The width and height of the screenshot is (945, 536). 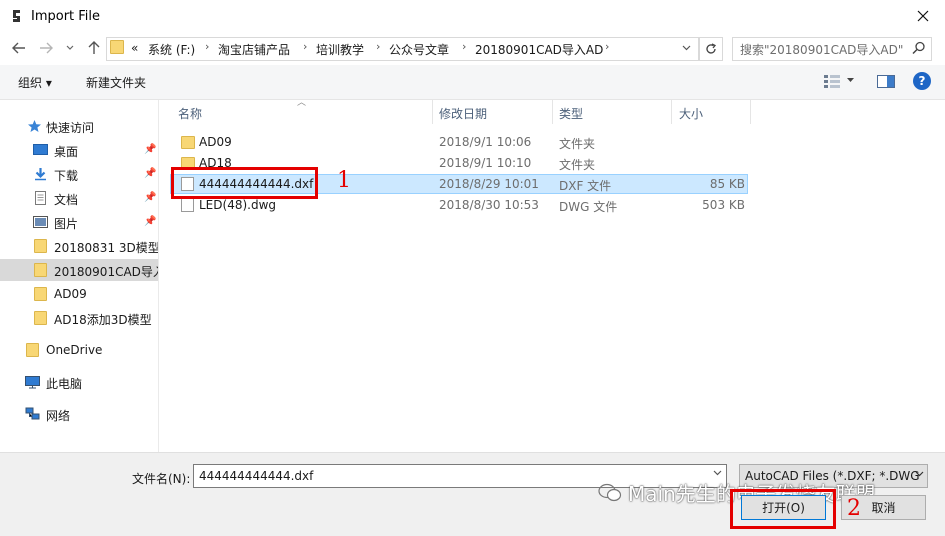 I want to click on nav-label: 文档, so click(x=66, y=200).